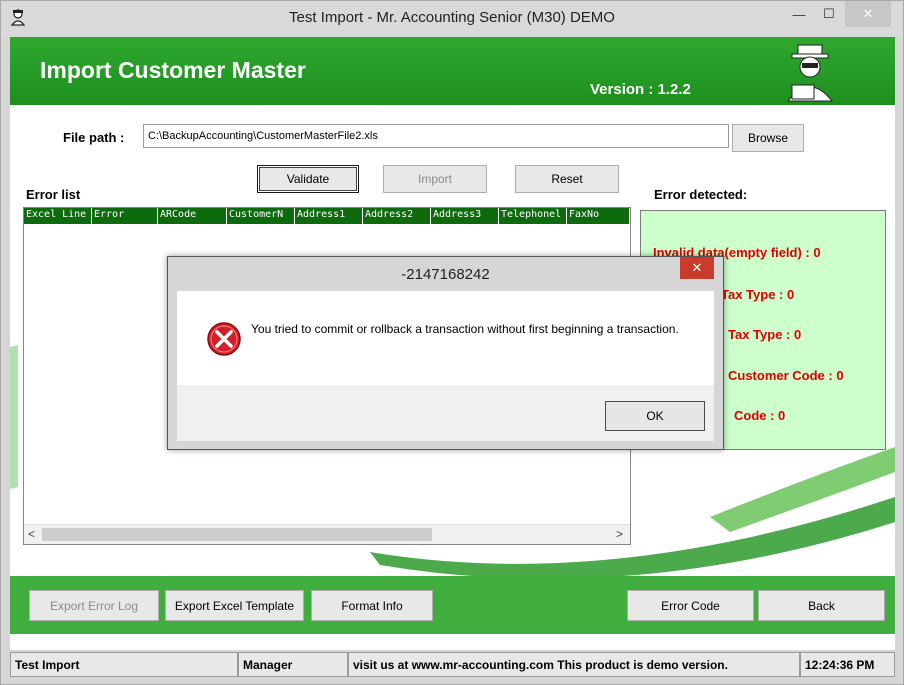  I want to click on file-path-input, so click(436, 136).